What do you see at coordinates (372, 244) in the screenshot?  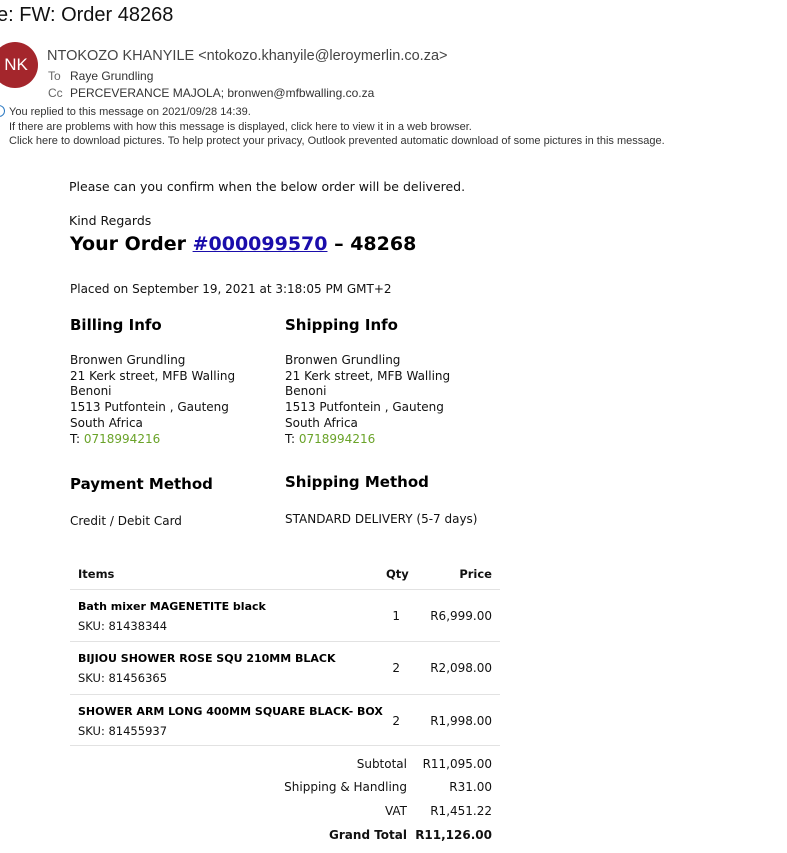 I see `order-title-suffix: – 48268` at bounding box center [372, 244].